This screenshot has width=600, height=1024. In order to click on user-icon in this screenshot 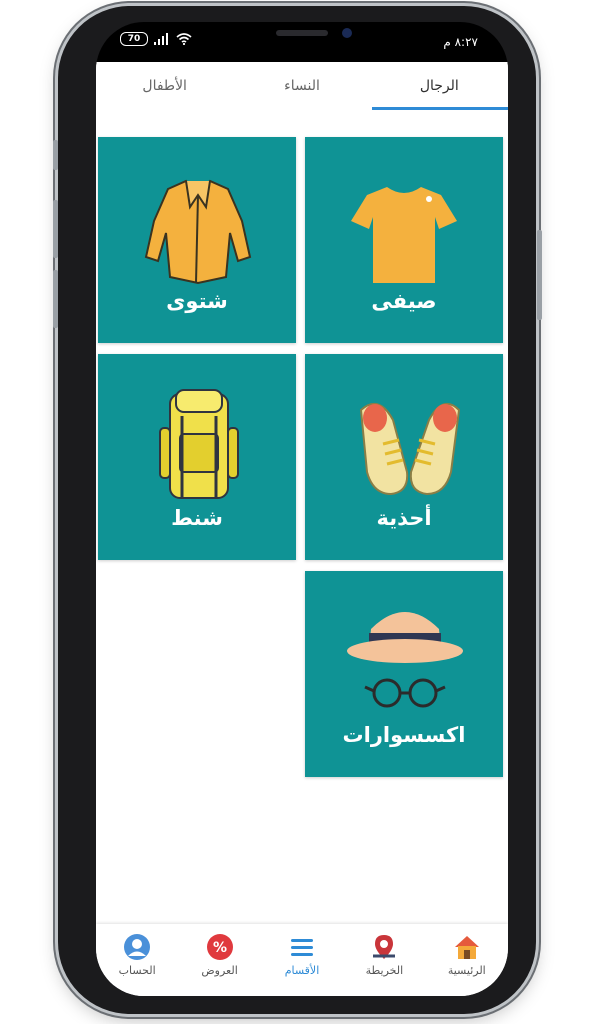, I will do `click(137, 947)`.